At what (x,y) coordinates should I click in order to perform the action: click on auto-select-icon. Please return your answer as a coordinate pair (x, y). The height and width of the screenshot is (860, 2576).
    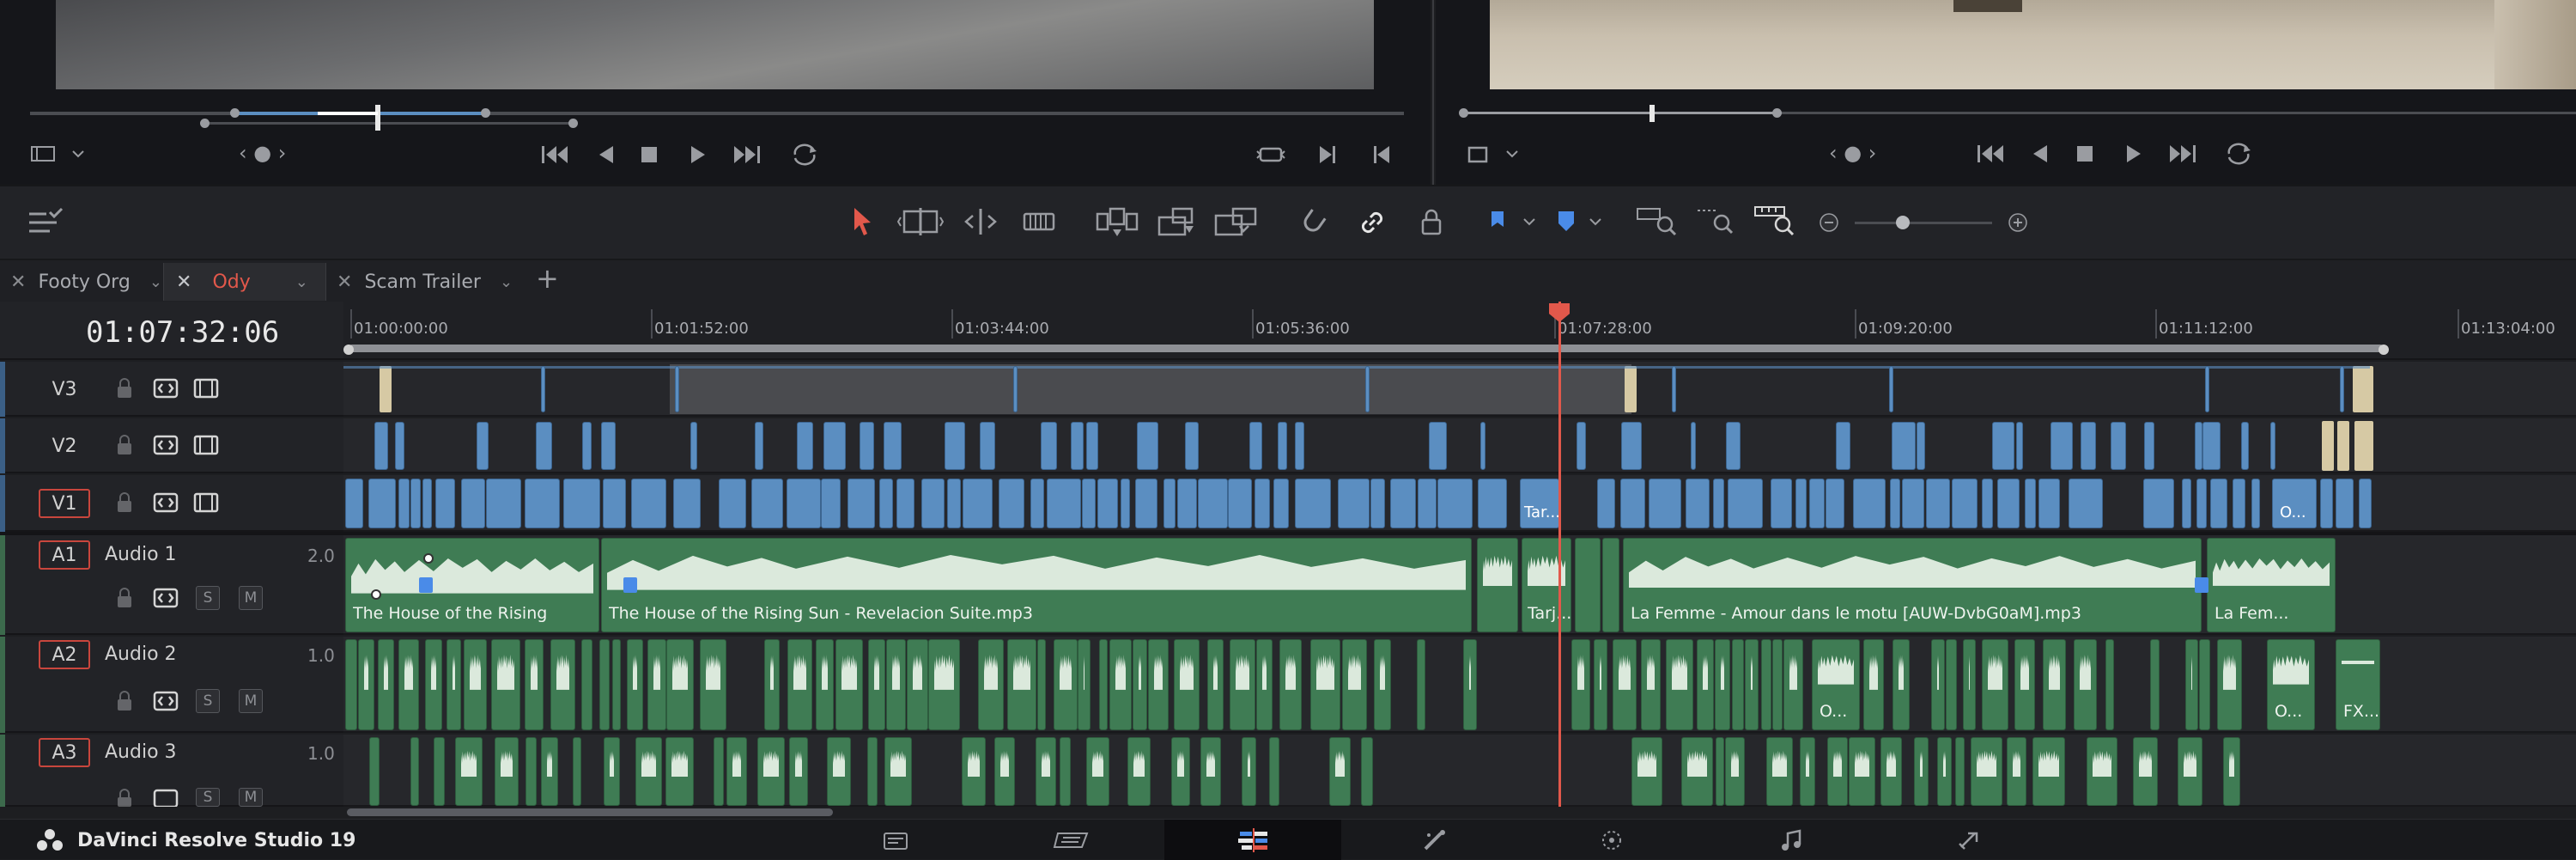
    Looking at the image, I should click on (166, 388).